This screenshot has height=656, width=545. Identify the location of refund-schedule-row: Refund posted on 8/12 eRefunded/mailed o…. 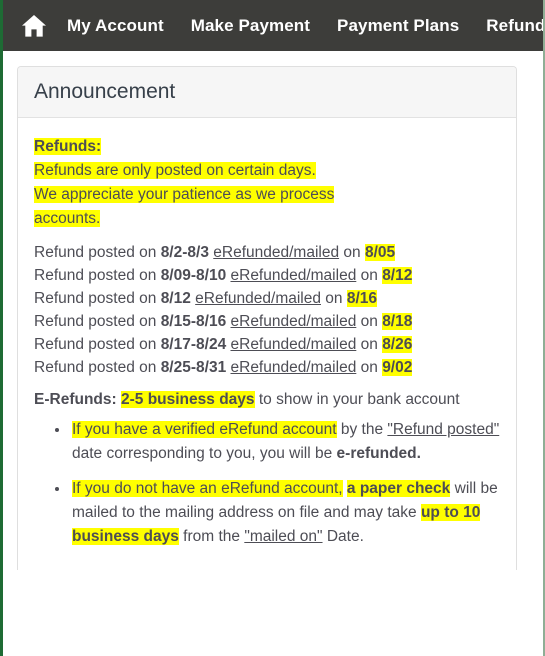
(267, 298).